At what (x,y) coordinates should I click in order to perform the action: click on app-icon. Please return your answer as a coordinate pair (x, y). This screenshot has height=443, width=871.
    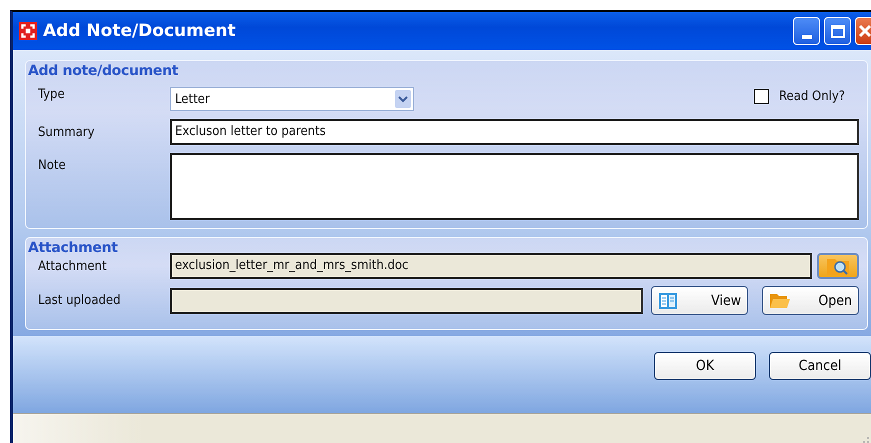
    Looking at the image, I should click on (28, 31).